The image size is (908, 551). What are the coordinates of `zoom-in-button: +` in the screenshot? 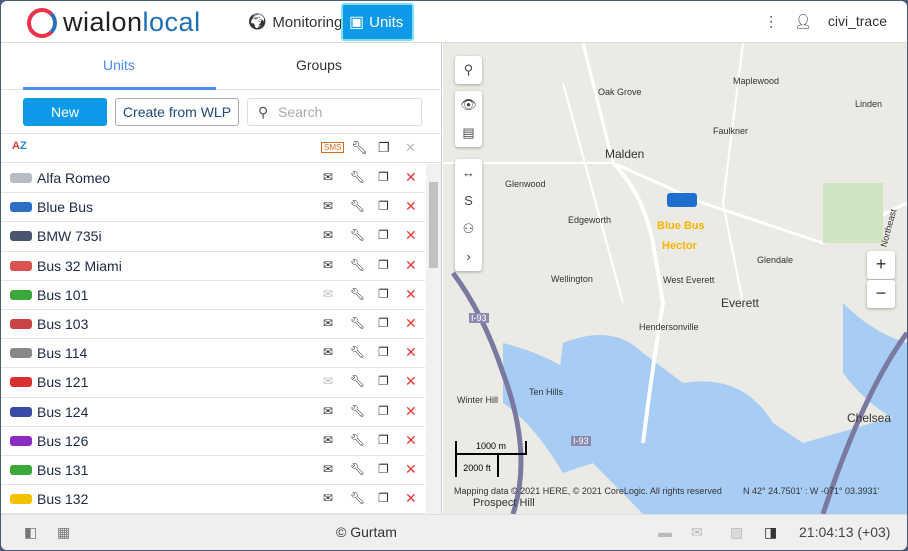 It's located at (881, 265).